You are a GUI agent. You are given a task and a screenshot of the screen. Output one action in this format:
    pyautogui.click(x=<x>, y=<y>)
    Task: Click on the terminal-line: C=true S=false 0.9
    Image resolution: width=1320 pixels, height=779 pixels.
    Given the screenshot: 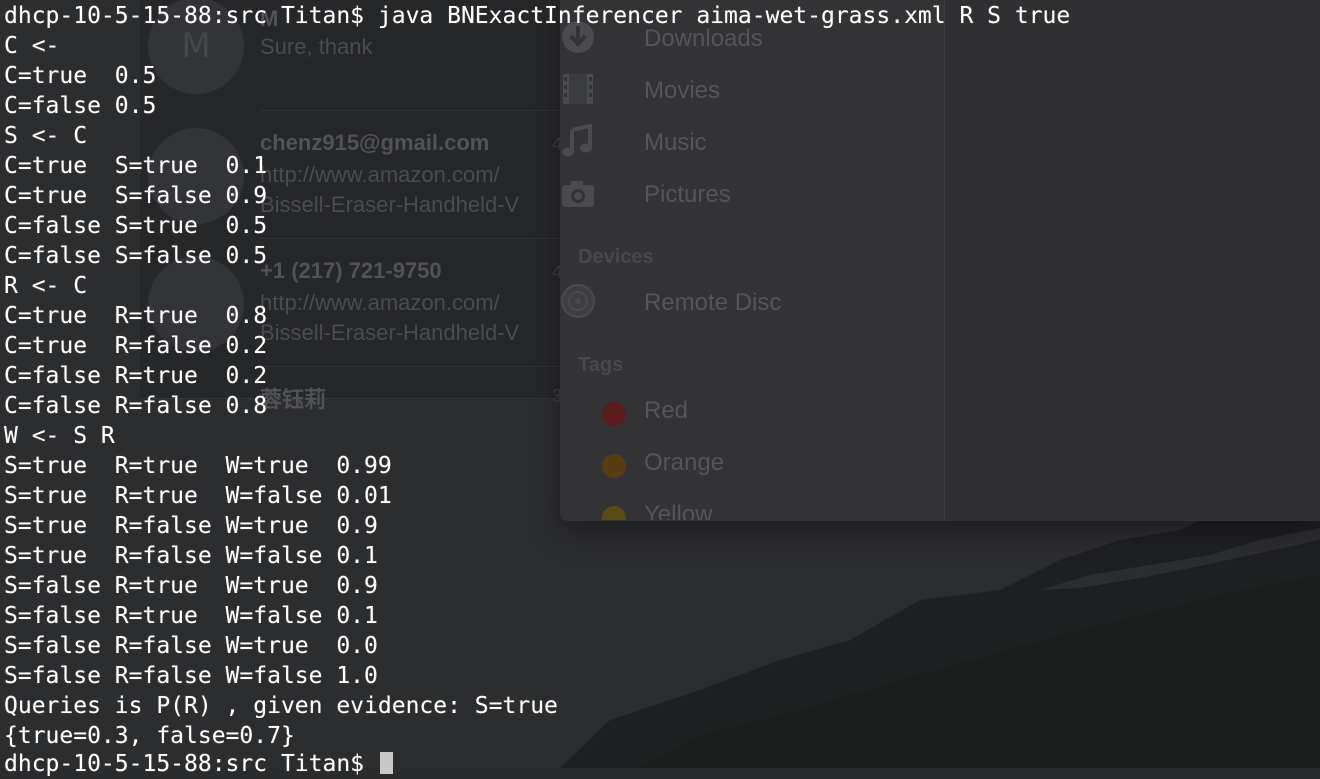 What is the action you would take?
    pyautogui.click(x=136, y=196)
    